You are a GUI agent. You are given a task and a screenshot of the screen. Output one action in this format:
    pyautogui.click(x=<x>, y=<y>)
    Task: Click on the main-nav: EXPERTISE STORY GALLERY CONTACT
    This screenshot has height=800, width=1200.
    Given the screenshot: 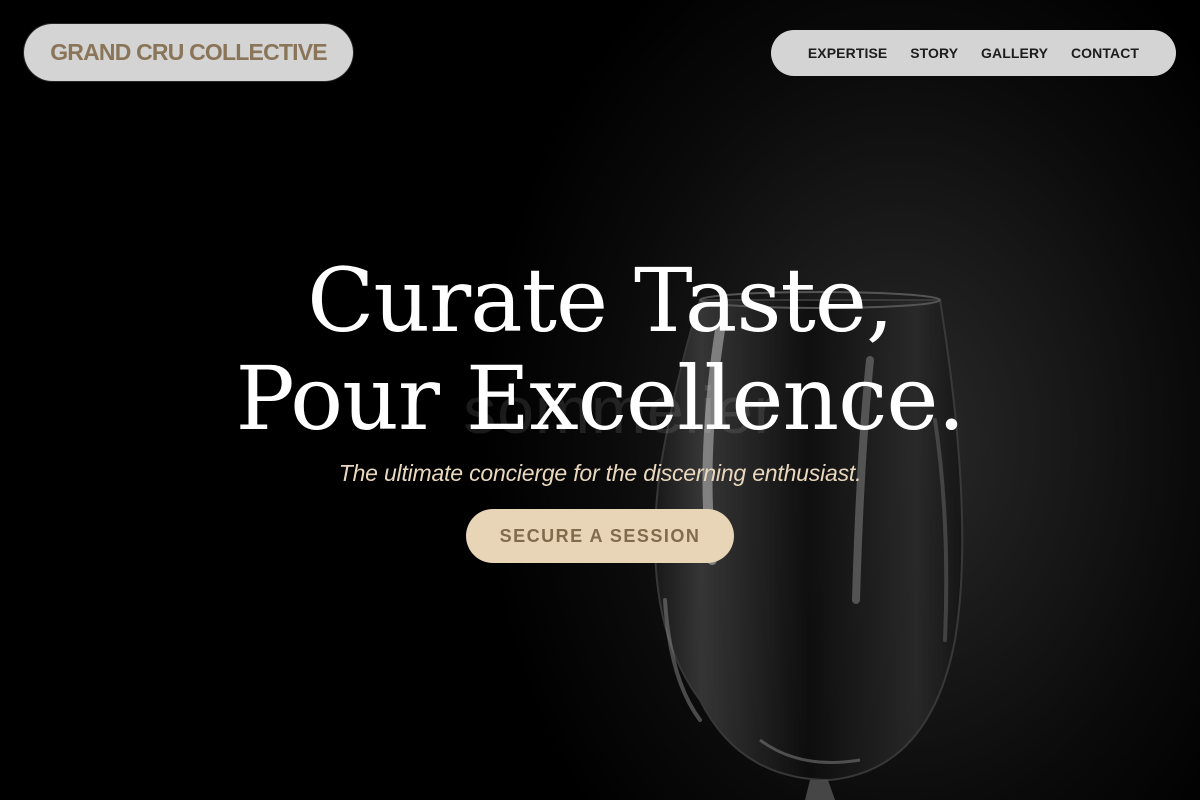 What is the action you would take?
    pyautogui.click(x=973, y=53)
    